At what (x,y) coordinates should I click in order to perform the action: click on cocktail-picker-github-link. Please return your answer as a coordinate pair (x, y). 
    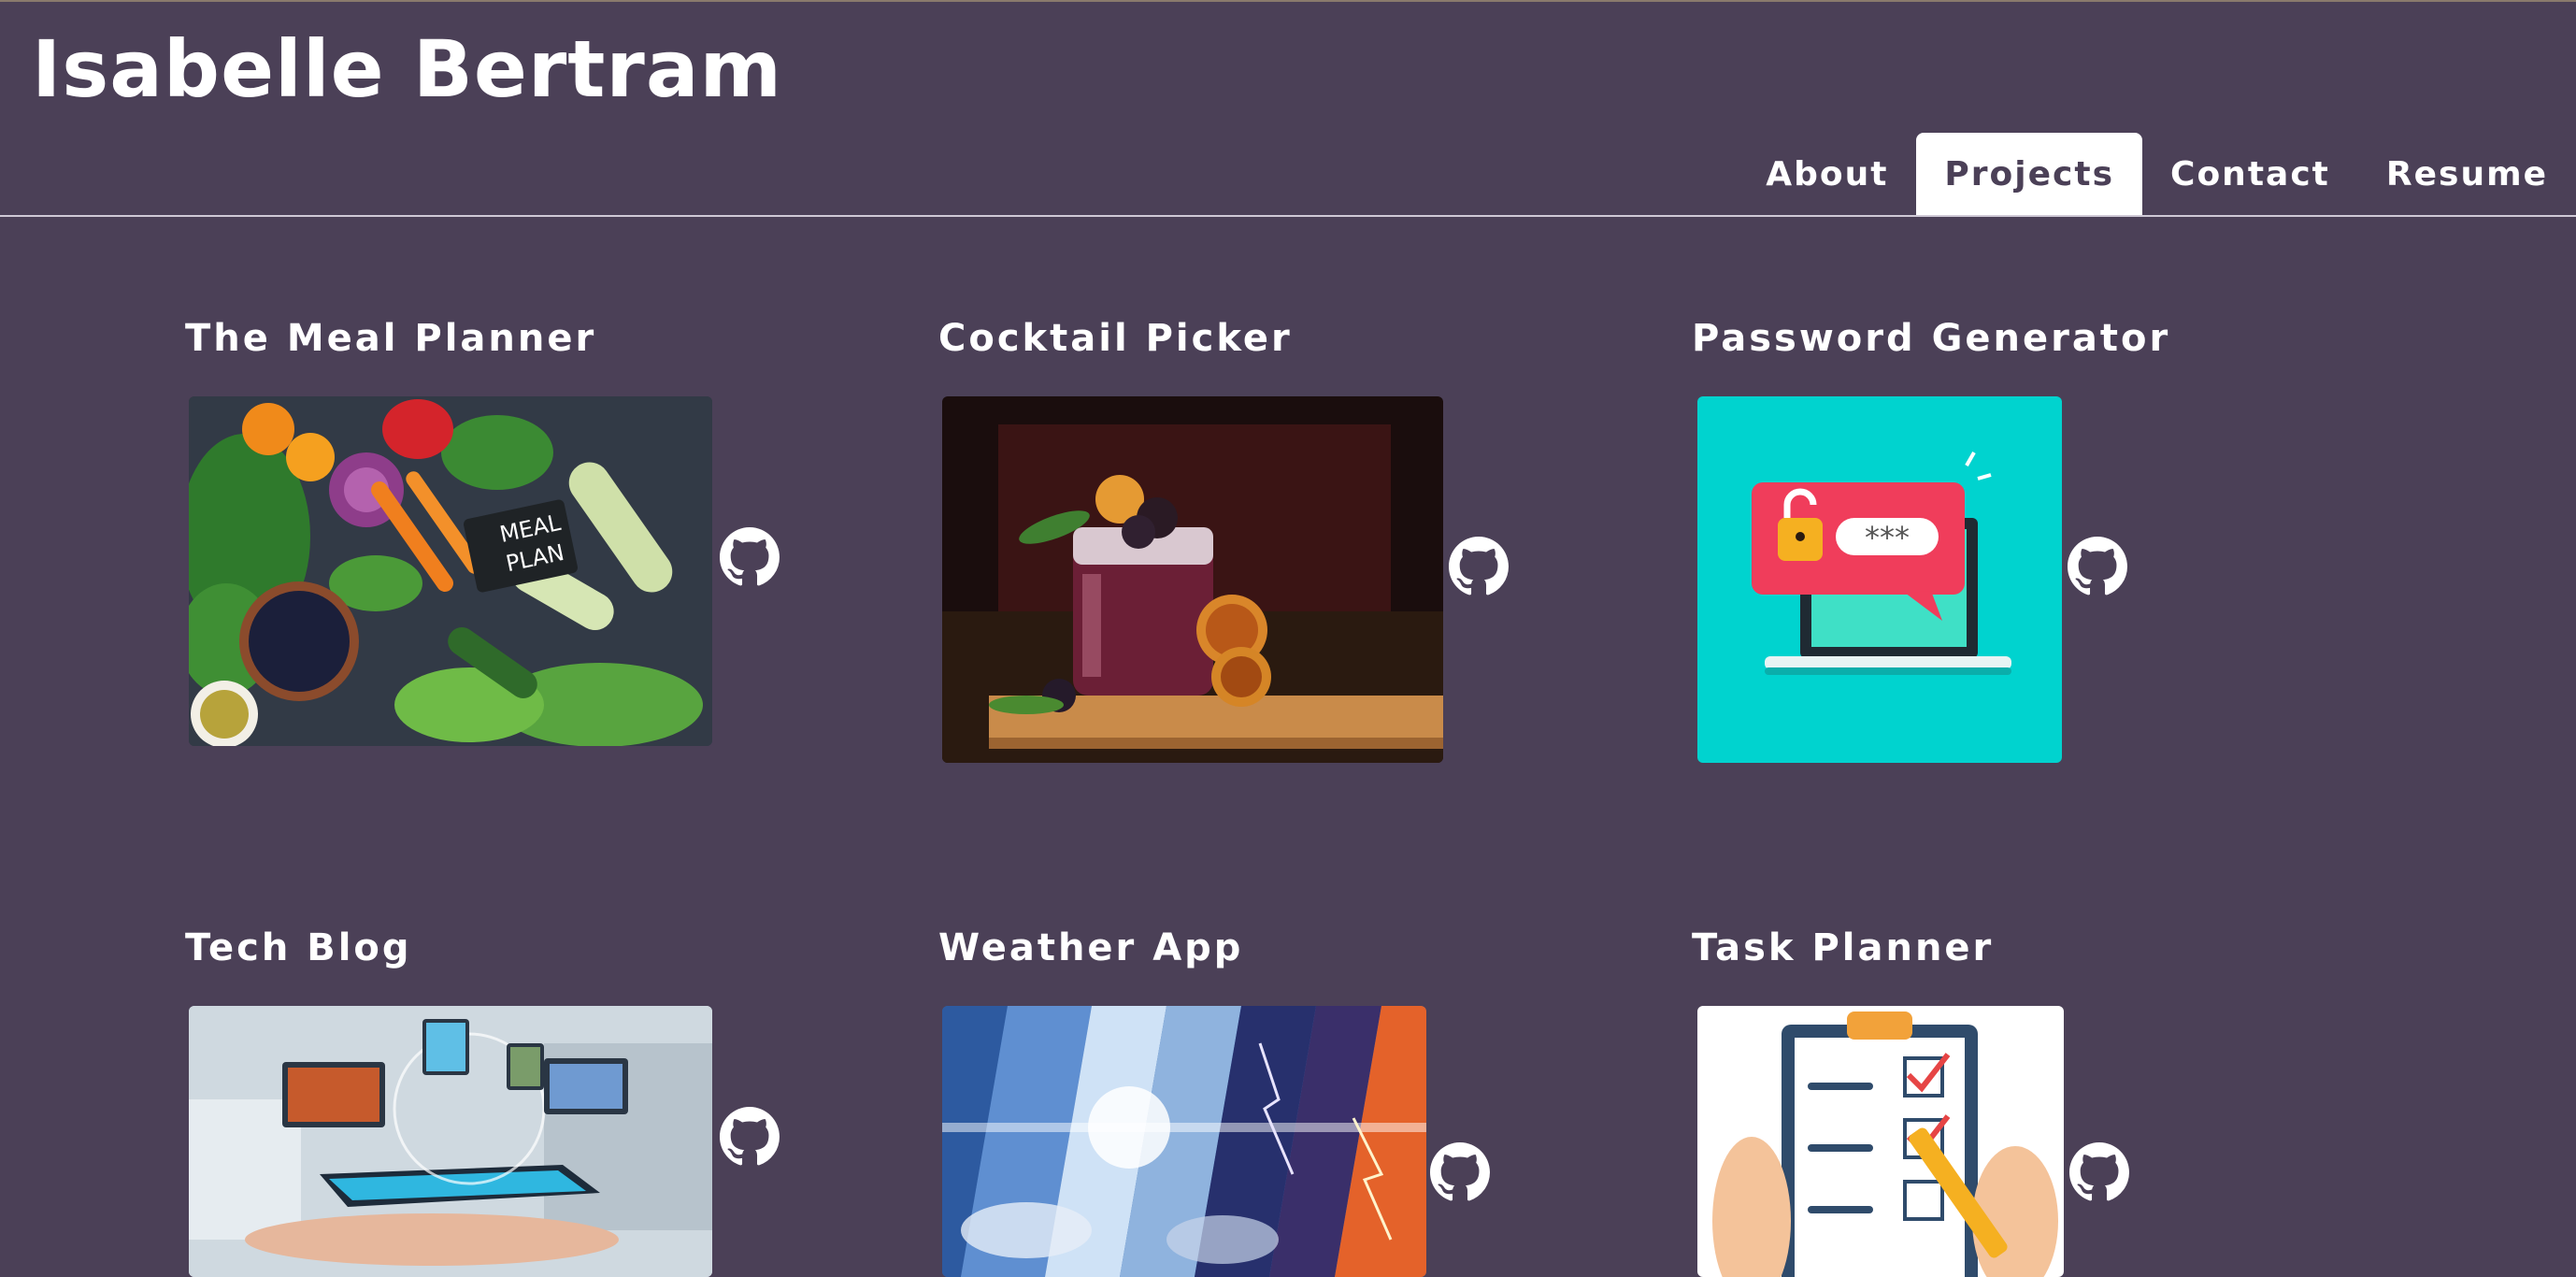
    Looking at the image, I should click on (1479, 567).